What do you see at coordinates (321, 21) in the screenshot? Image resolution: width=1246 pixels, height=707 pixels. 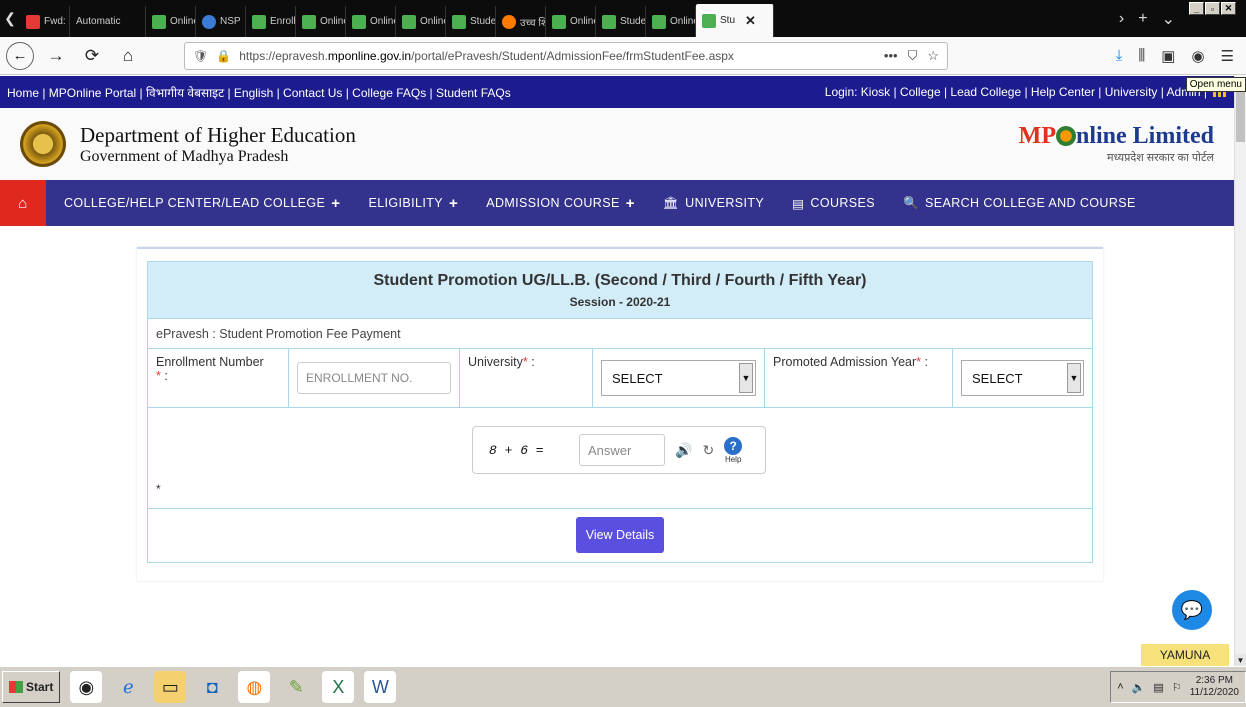 I see `tab-5: Online` at bounding box center [321, 21].